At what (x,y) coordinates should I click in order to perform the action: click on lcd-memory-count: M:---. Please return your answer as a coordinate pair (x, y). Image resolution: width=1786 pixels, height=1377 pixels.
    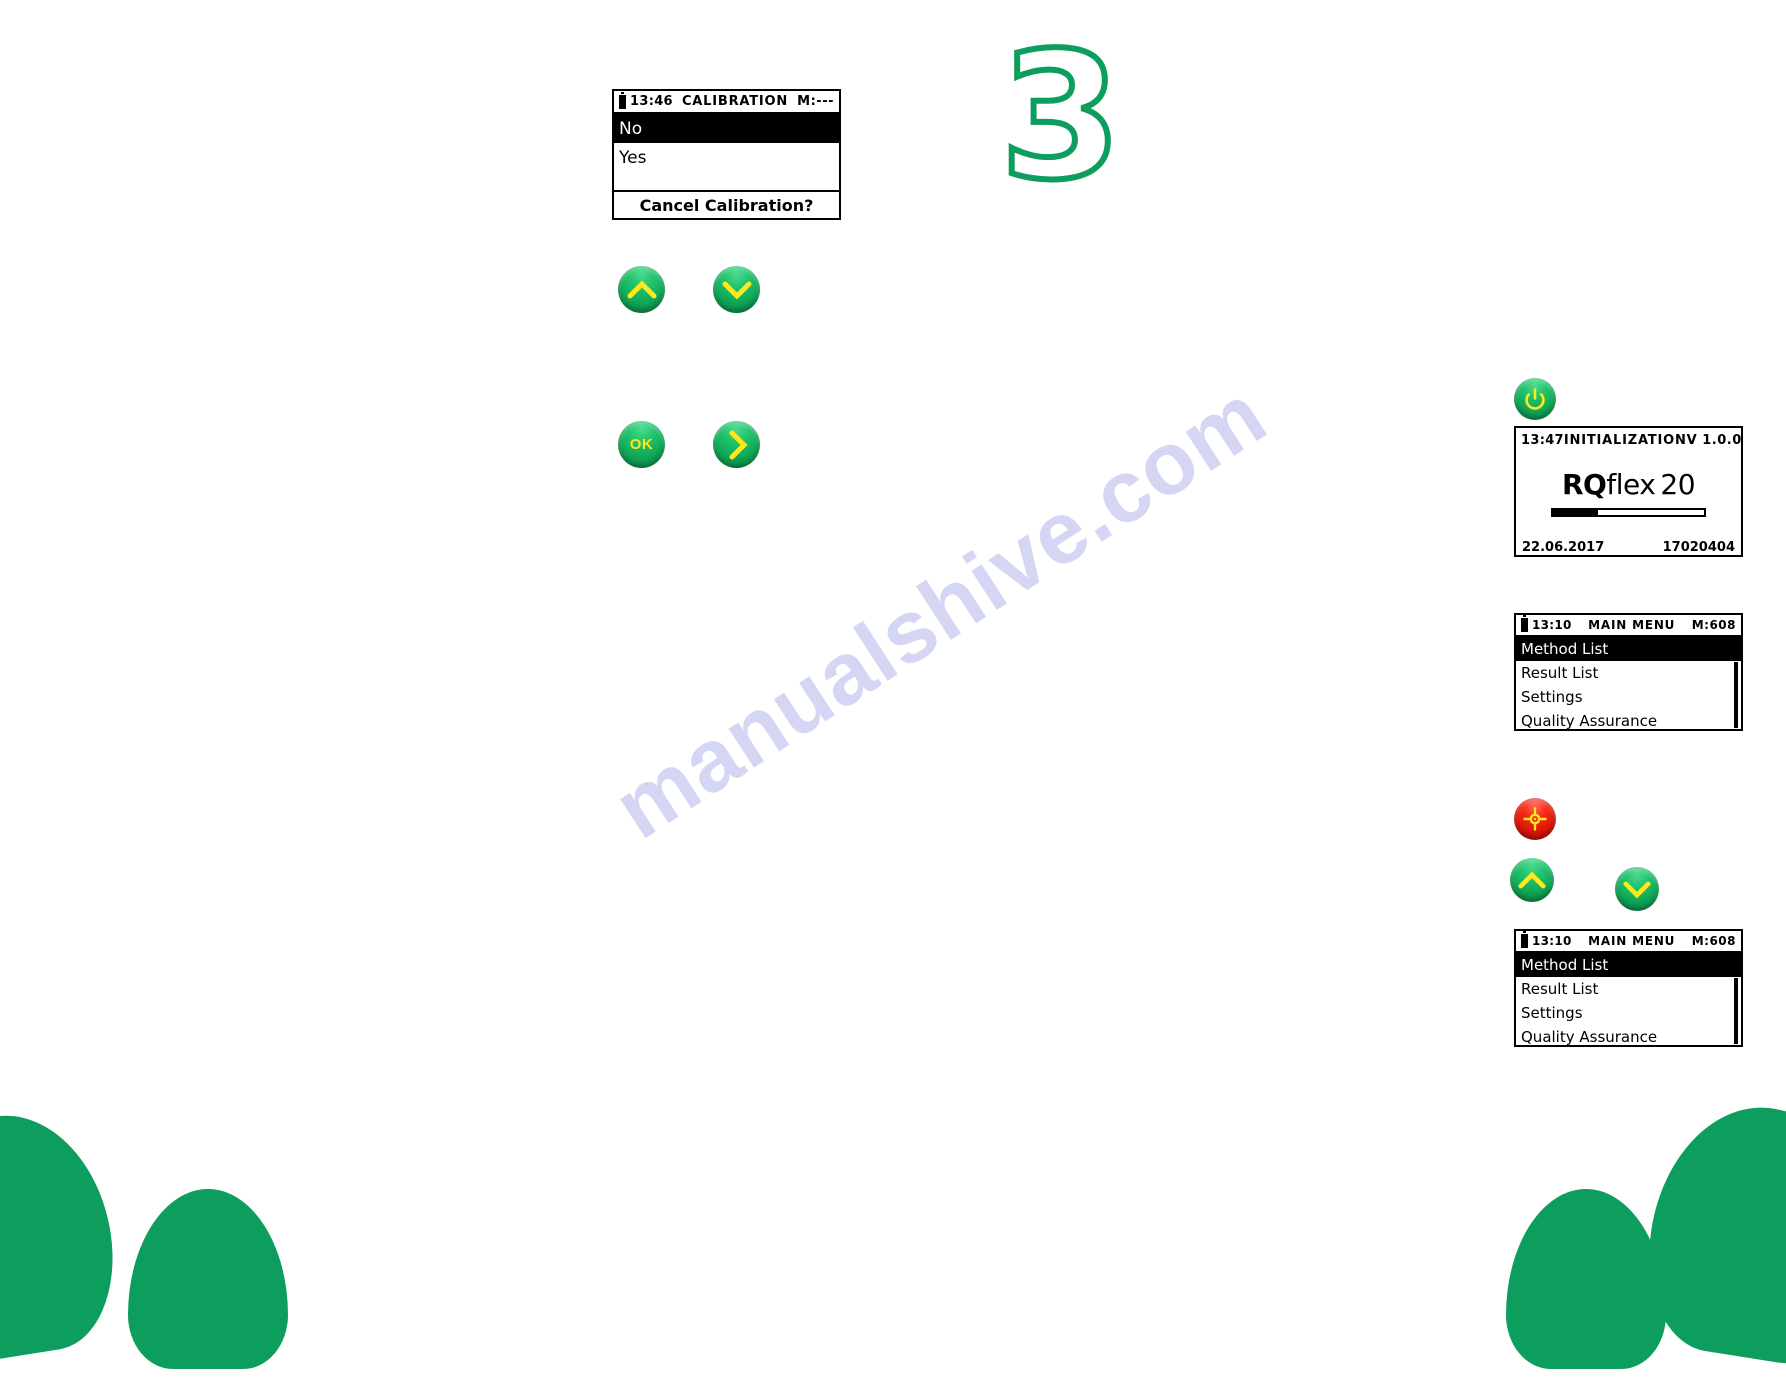
    Looking at the image, I should click on (815, 101).